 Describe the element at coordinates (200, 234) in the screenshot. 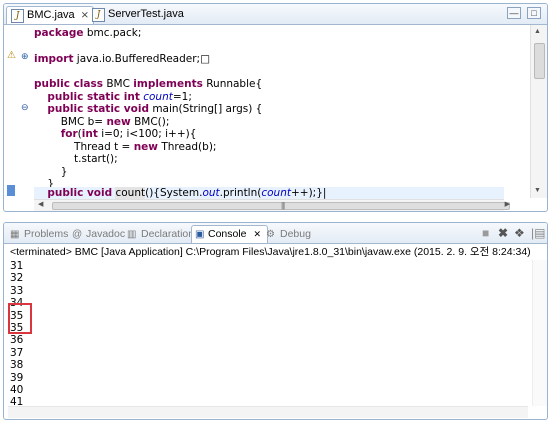

I see `console-icon: ▣` at that location.